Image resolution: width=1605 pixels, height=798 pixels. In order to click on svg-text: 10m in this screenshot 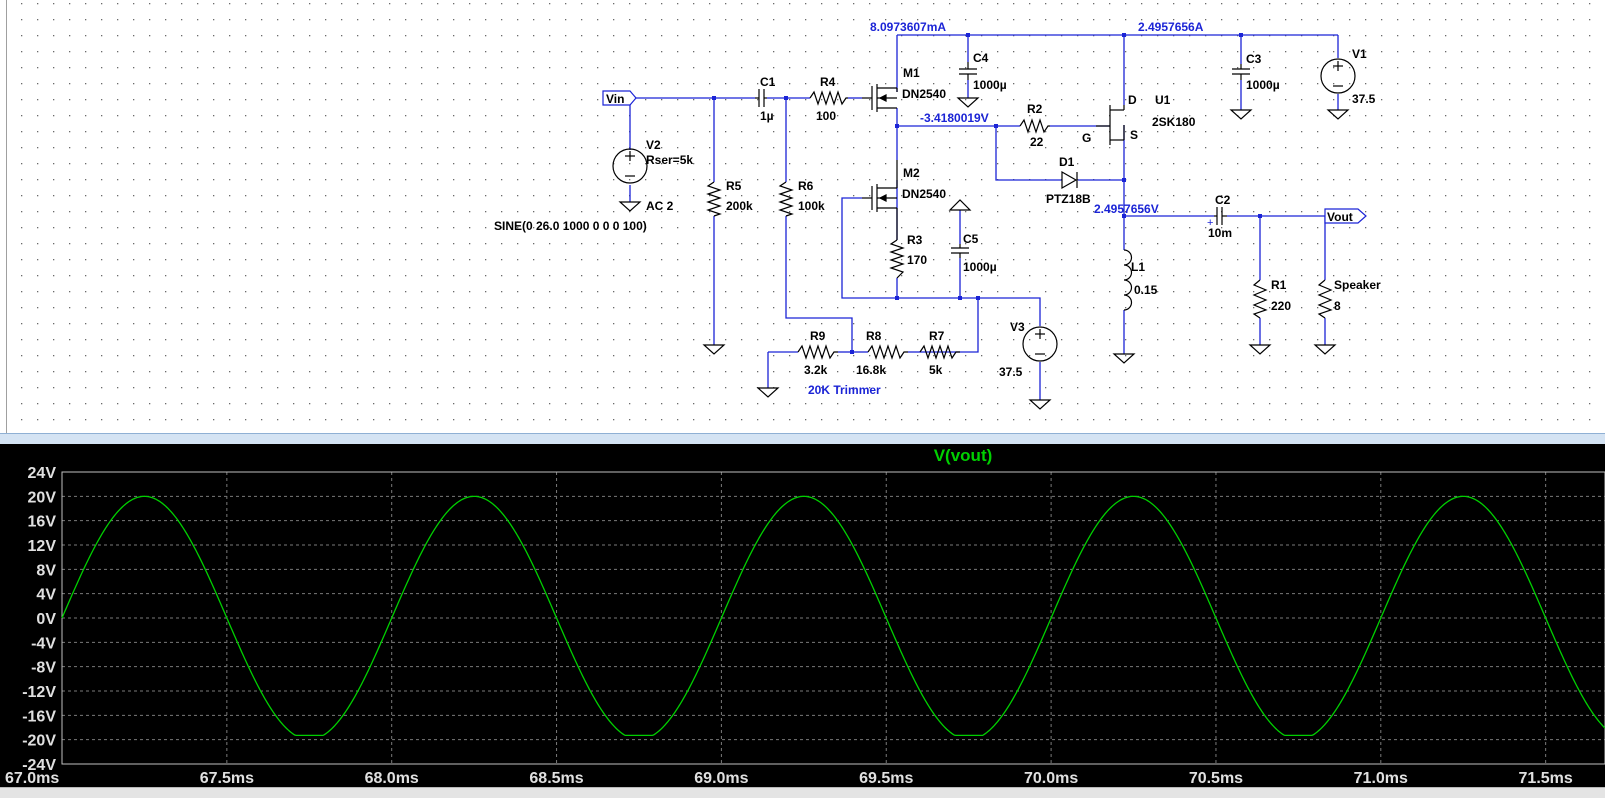, I will do `click(1220, 233)`.